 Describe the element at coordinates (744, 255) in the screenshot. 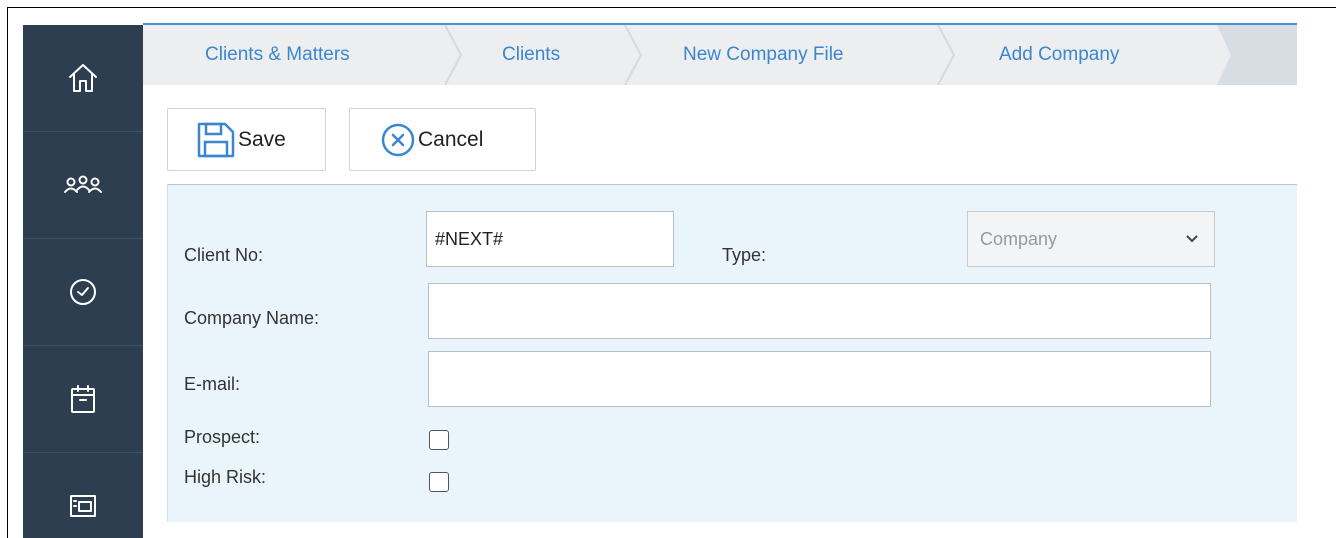

I see `type-label: Type:` at that location.